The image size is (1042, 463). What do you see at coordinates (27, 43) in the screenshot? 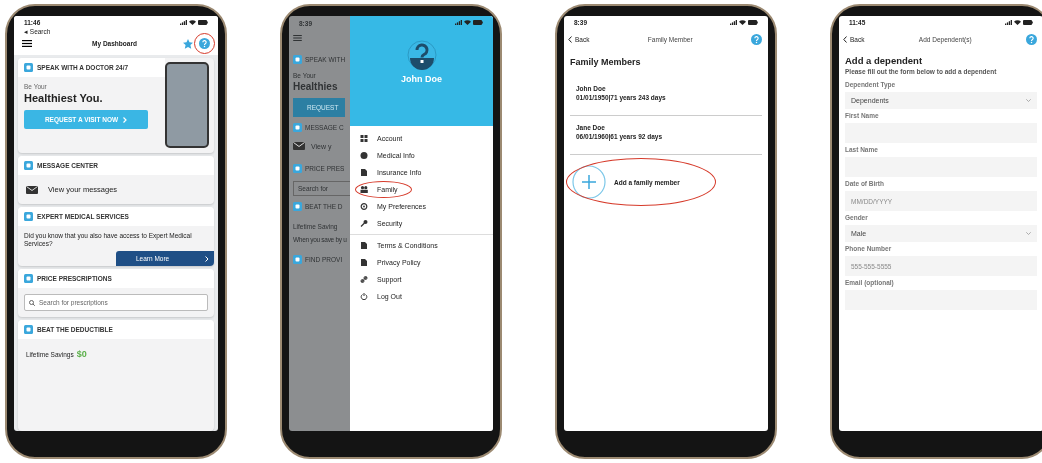
I see `menu-icon` at bounding box center [27, 43].